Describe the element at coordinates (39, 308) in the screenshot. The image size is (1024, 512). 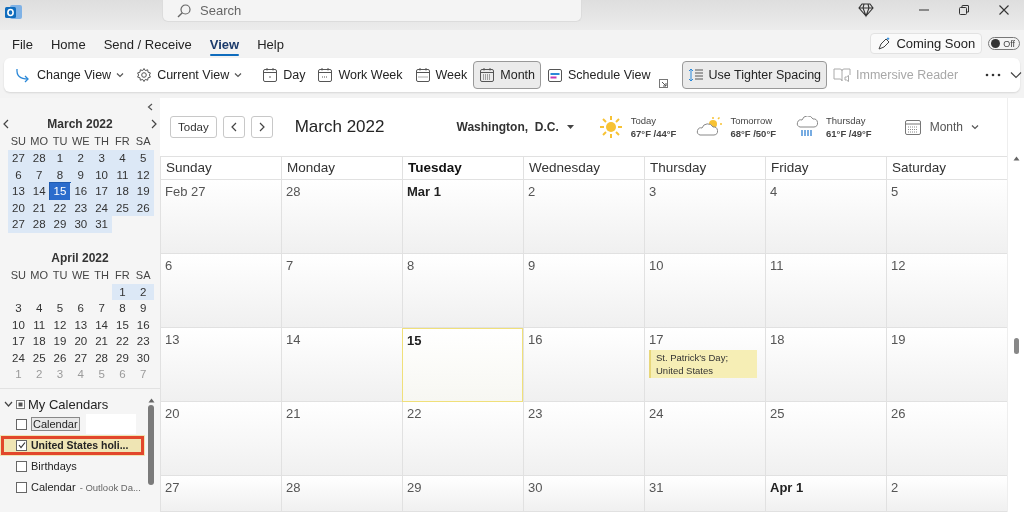
I see `mini-calendar-day: 4` at that location.